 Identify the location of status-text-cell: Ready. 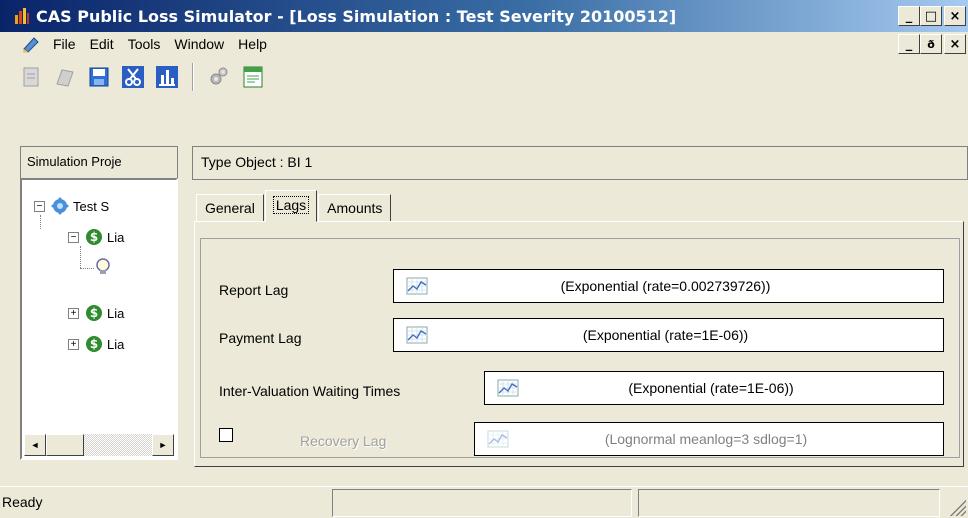
(163, 503).